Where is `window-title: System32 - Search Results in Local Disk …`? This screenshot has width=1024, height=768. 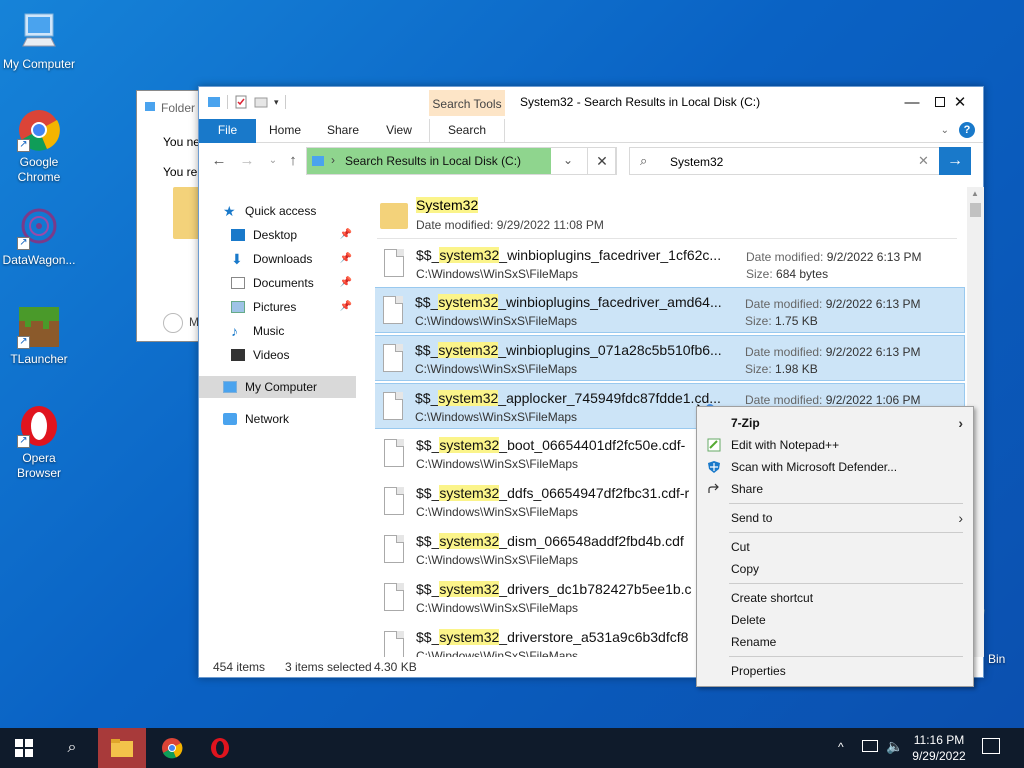
window-title: System32 - Search Results in Local Disk … is located at coordinates (640, 102).